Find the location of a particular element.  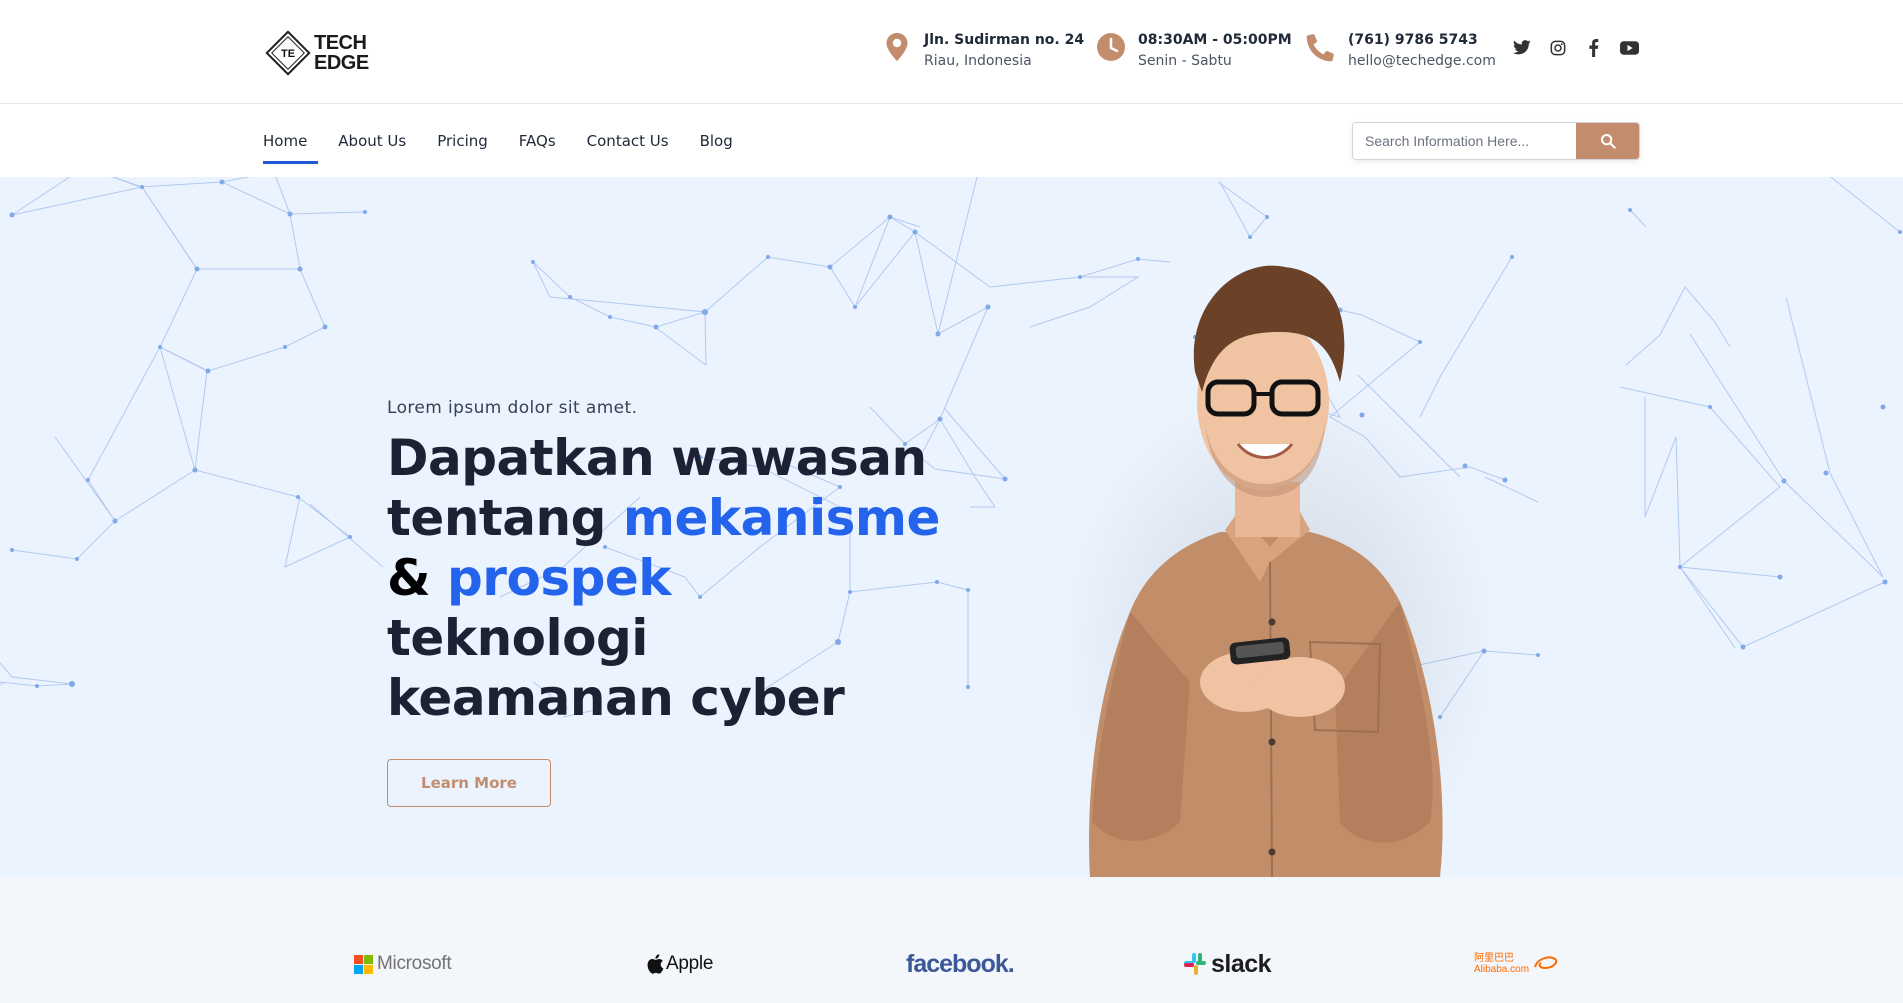

contact-hours: 08:30AM - 05:00PM Senin - Sabtu is located at coordinates (1193, 51).